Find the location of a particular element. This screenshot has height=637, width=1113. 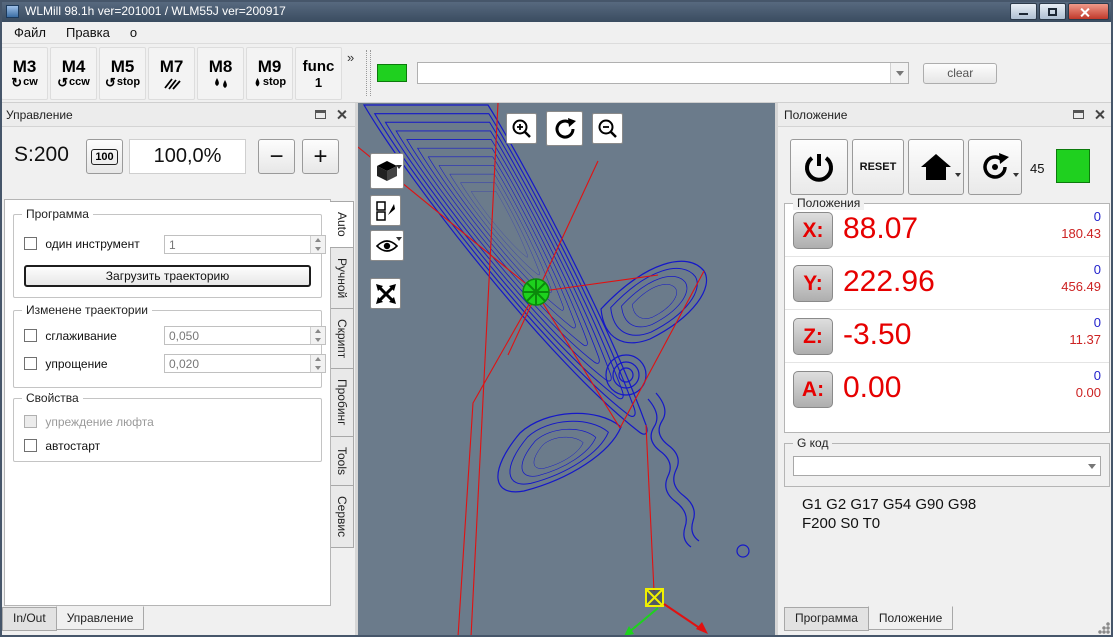

autostart-row: автостарт is located at coordinates (62, 446).